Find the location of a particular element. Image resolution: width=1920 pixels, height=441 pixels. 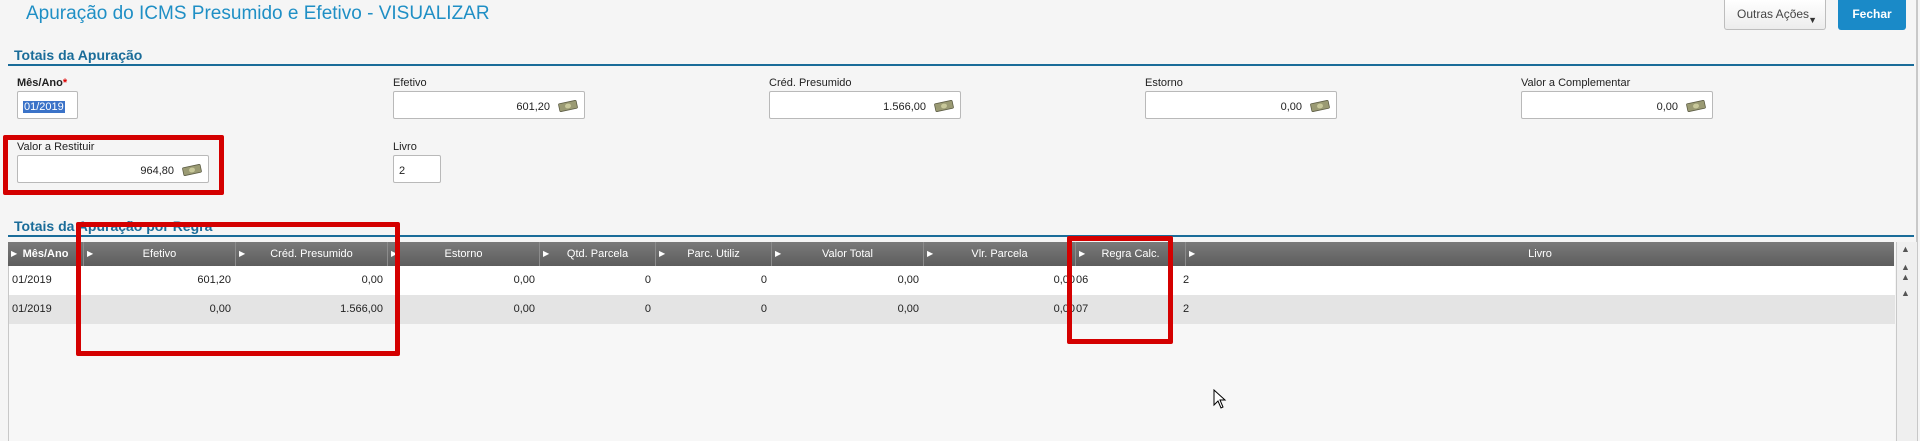

column-header-livro: ▶ Livro is located at coordinates (1540, 254).